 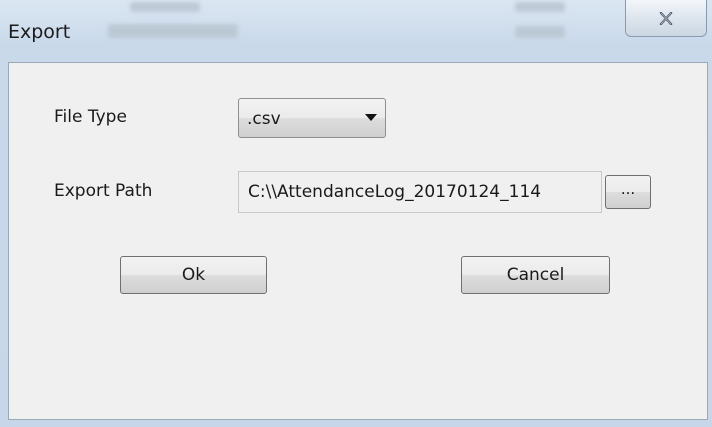 What do you see at coordinates (90, 117) in the screenshot?
I see `file-type-label: File Type` at bounding box center [90, 117].